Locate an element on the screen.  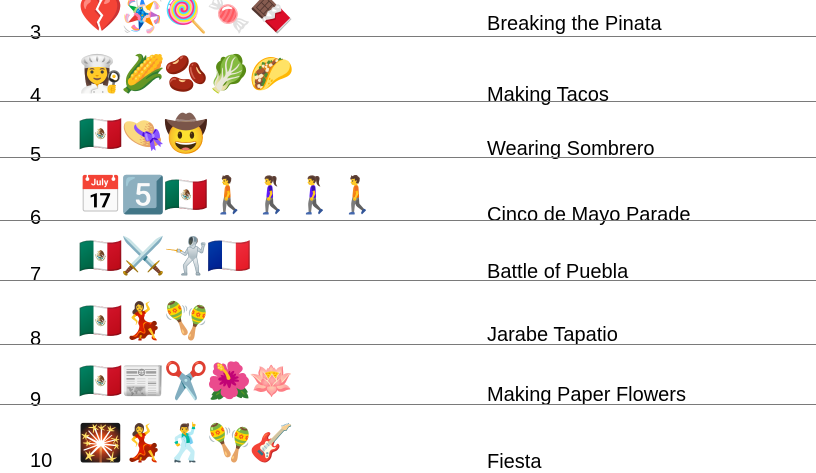
emoji-clue: 🇲🇽📰✂️🌺🪷 is located at coordinates (186, 380).